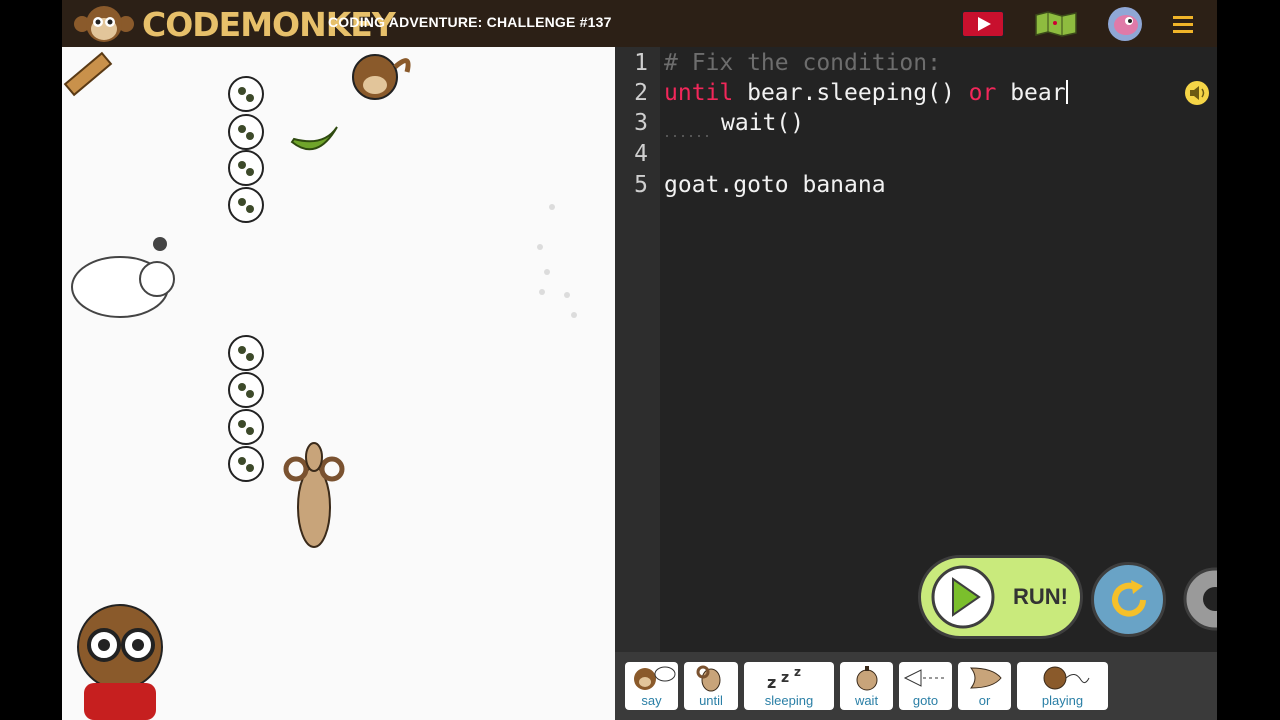  I want to click on ball-of-yarn-icon, so click(1066, 678).